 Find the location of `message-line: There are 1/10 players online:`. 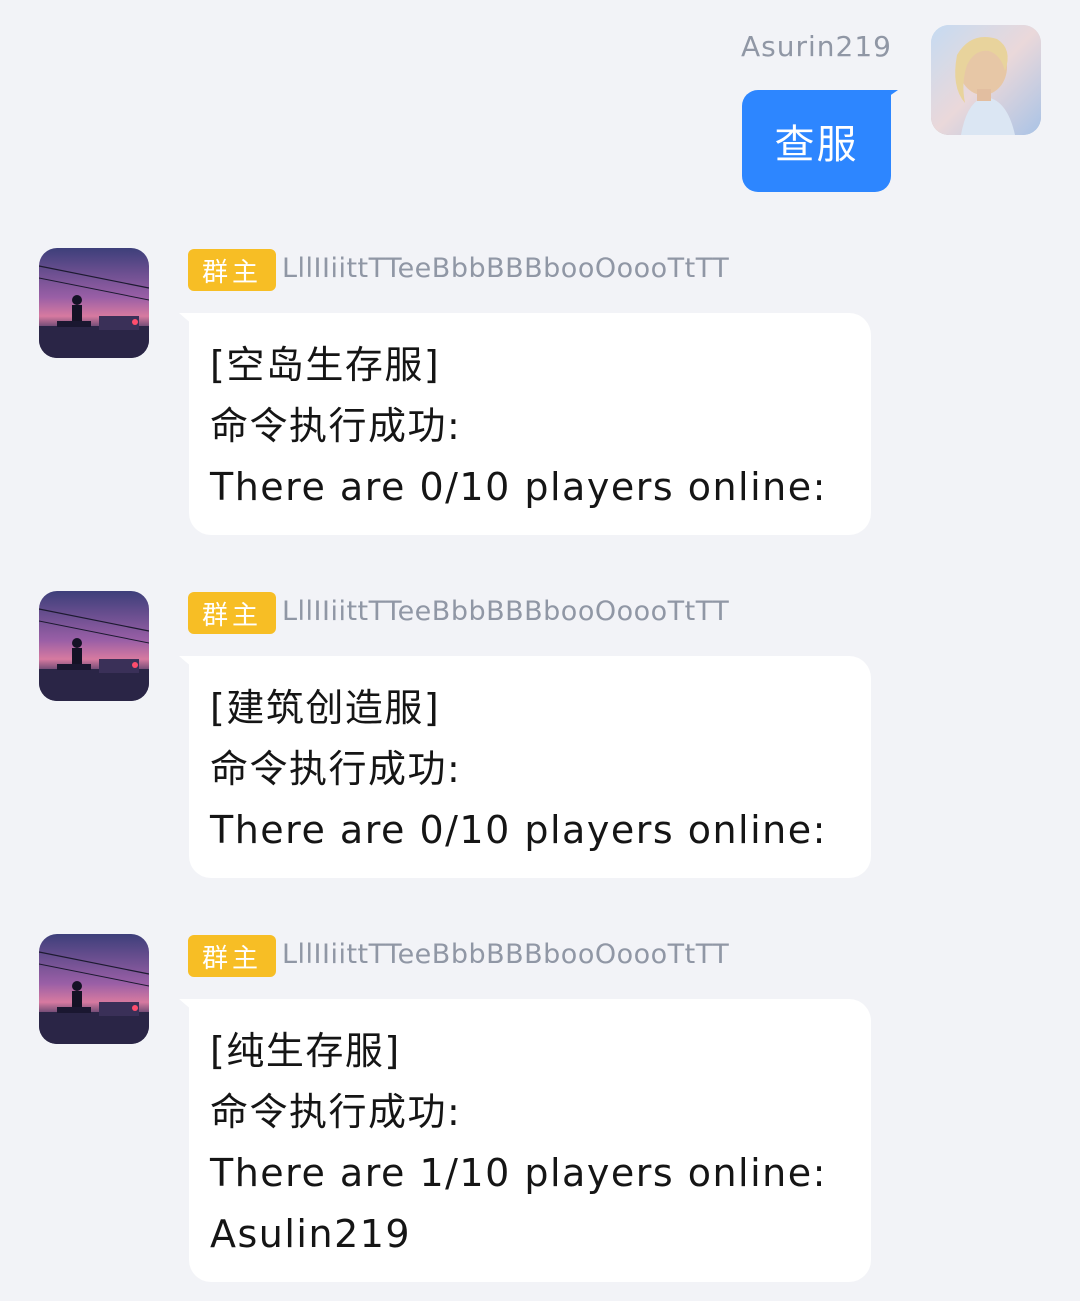

message-line: There are 1/10 players online: is located at coordinates (518, 1173).